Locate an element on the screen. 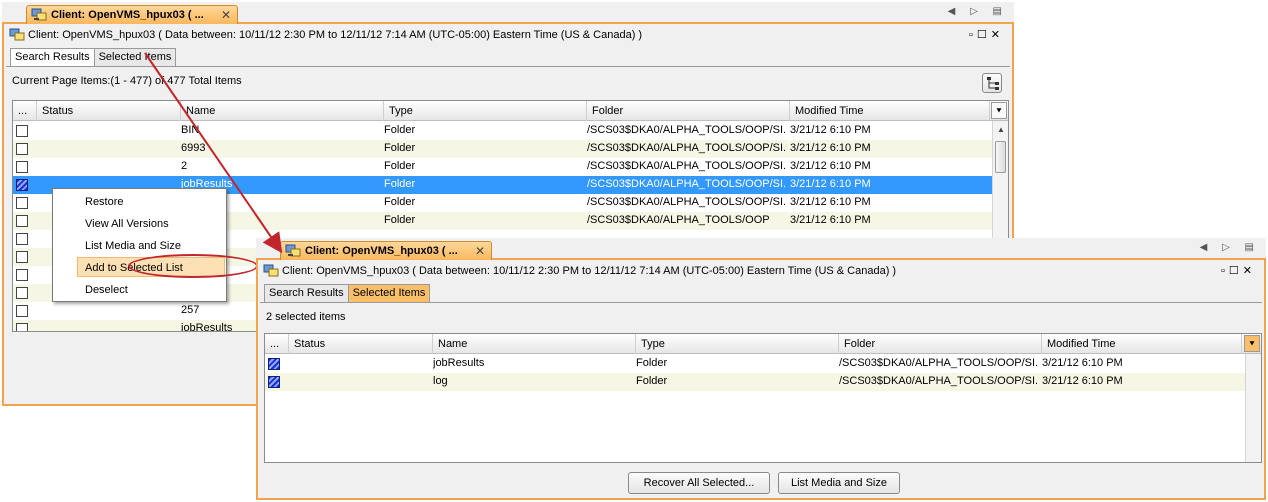  scroll-up-icon: ▲ is located at coordinates (1001, 129).